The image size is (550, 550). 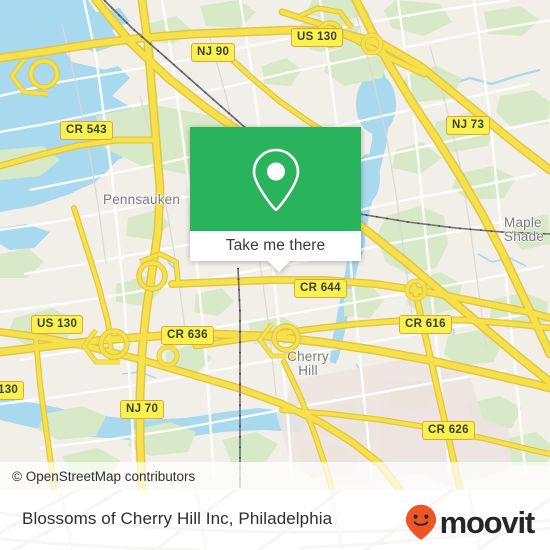 I want to click on callout-pointer, so click(x=279, y=266).